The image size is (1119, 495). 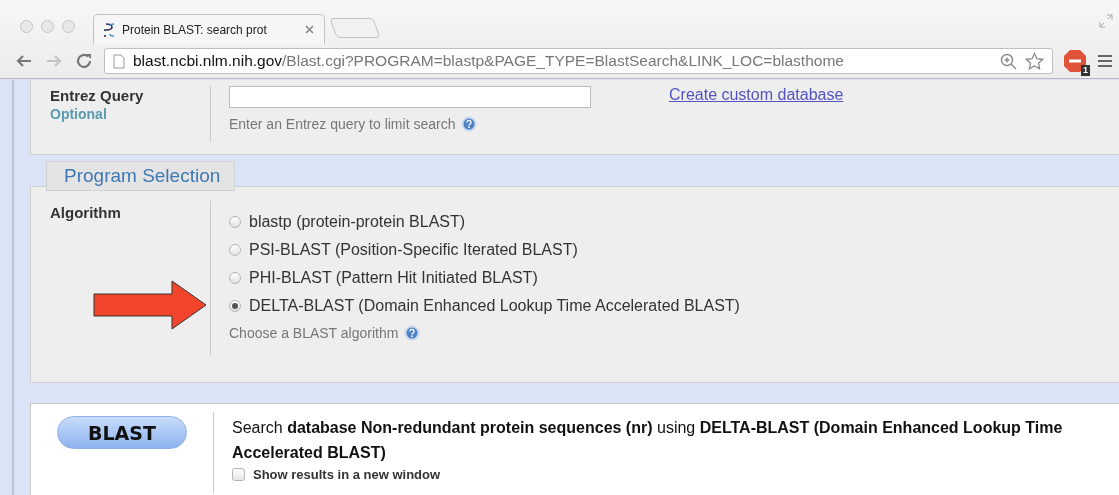 I want to click on close-window-button, so click(x=26, y=26).